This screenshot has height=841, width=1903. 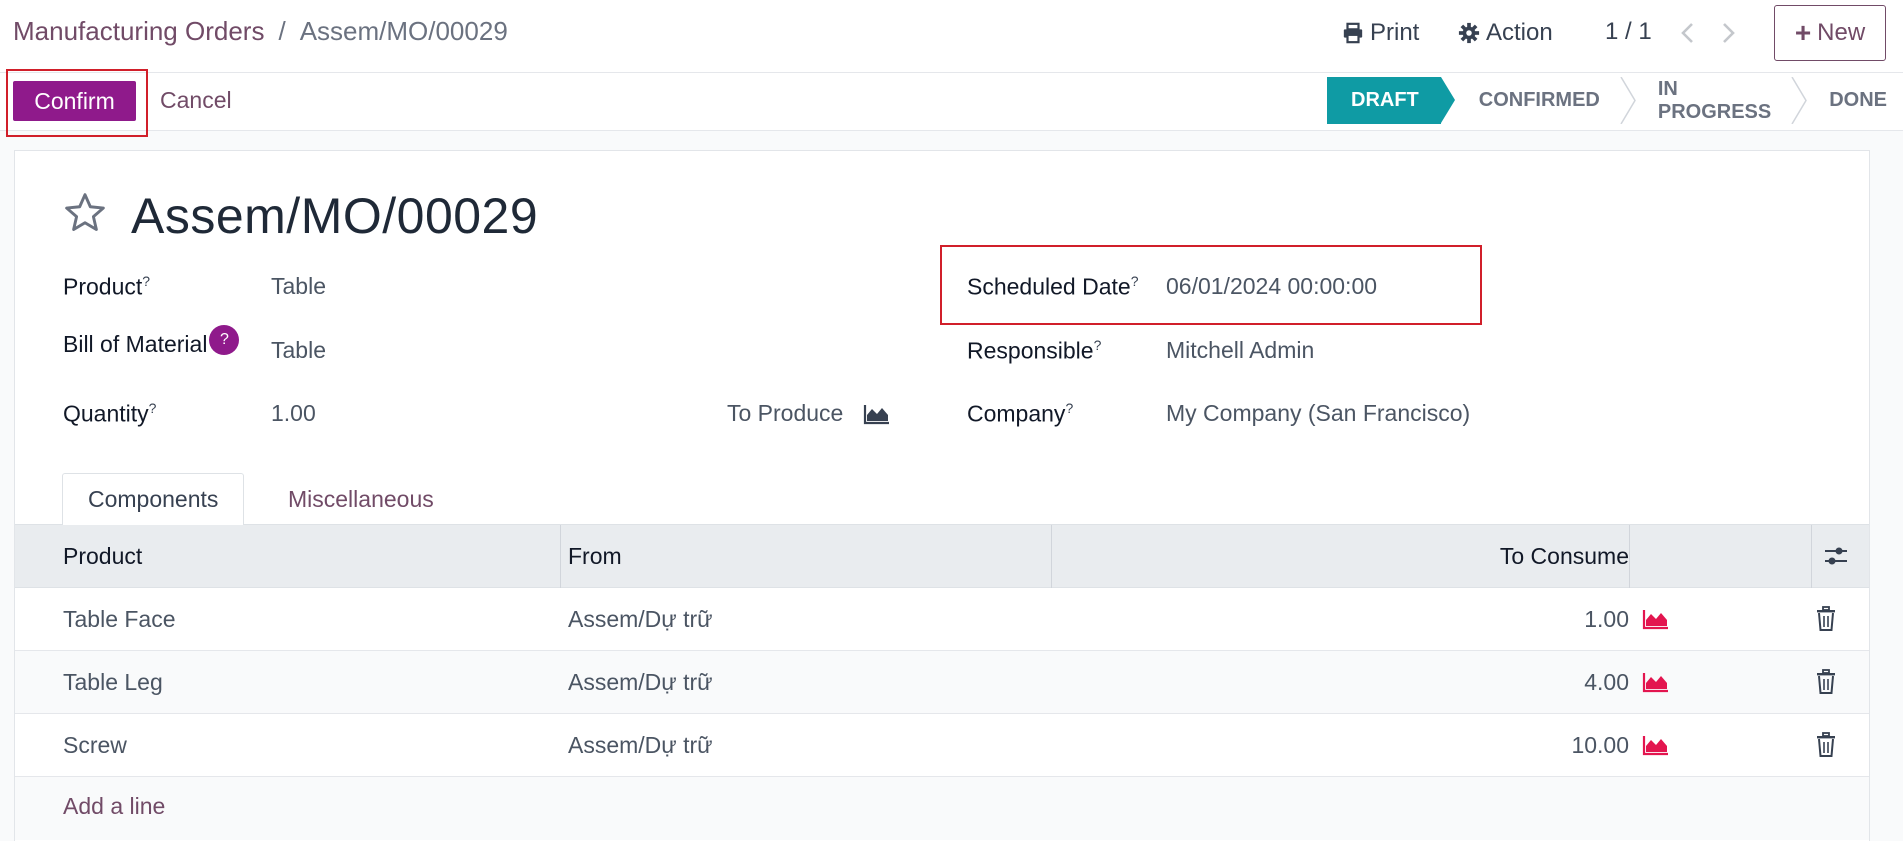 I want to click on pager-next-button, so click(x=1728, y=35).